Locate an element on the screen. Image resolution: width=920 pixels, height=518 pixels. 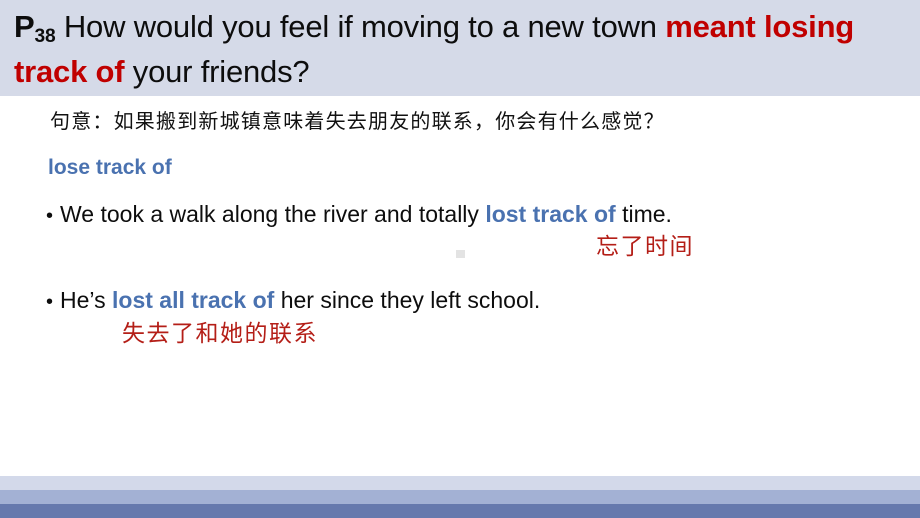
page-reference-letter: P is located at coordinates (24, 26).